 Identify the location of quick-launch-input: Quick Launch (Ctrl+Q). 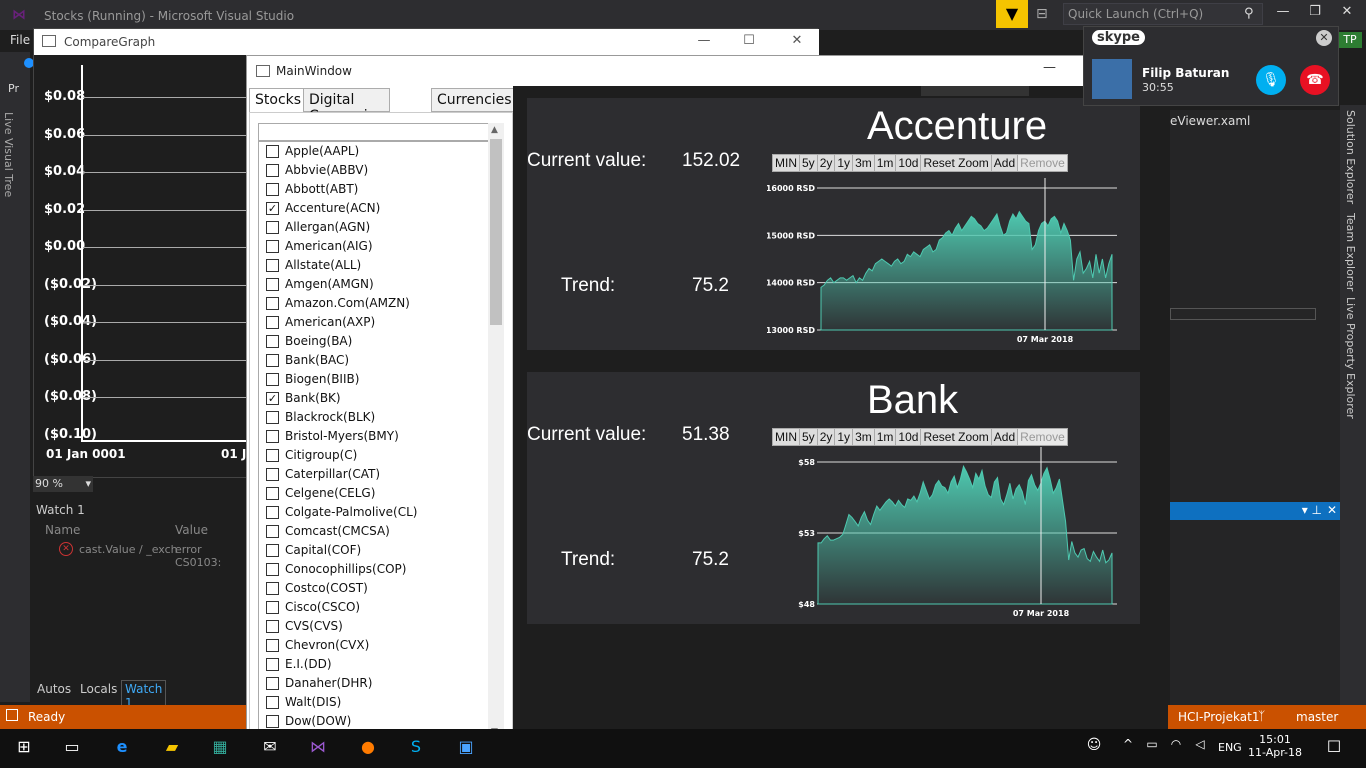
(1163, 14).